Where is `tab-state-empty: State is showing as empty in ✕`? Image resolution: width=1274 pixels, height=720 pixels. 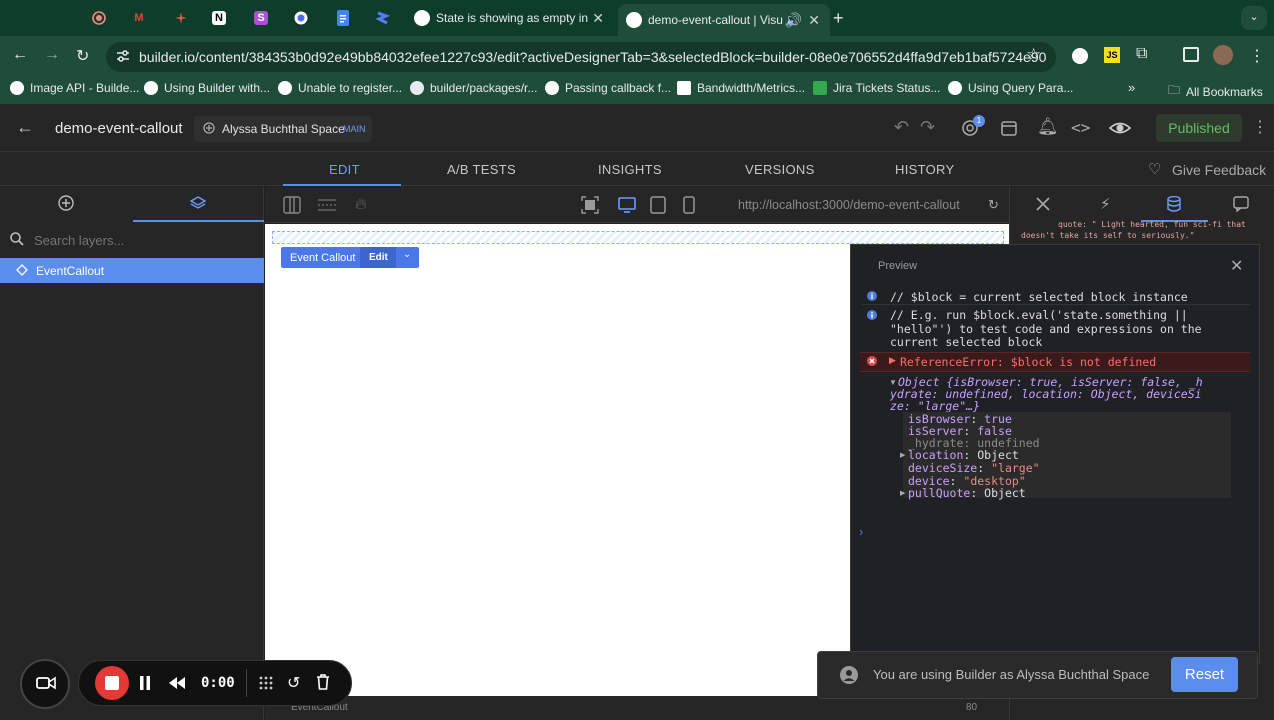
tab-state-empty: State is showing as empty in ✕ is located at coordinates (510, 18).